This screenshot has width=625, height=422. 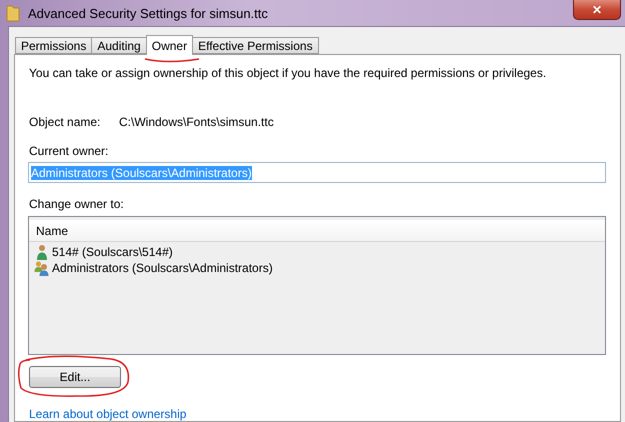 What do you see at coordinates (112, 252) in the screenshot?
I see `owner-list-item: 514# (Soulscars\514#)` at bounding box center [112, 252].